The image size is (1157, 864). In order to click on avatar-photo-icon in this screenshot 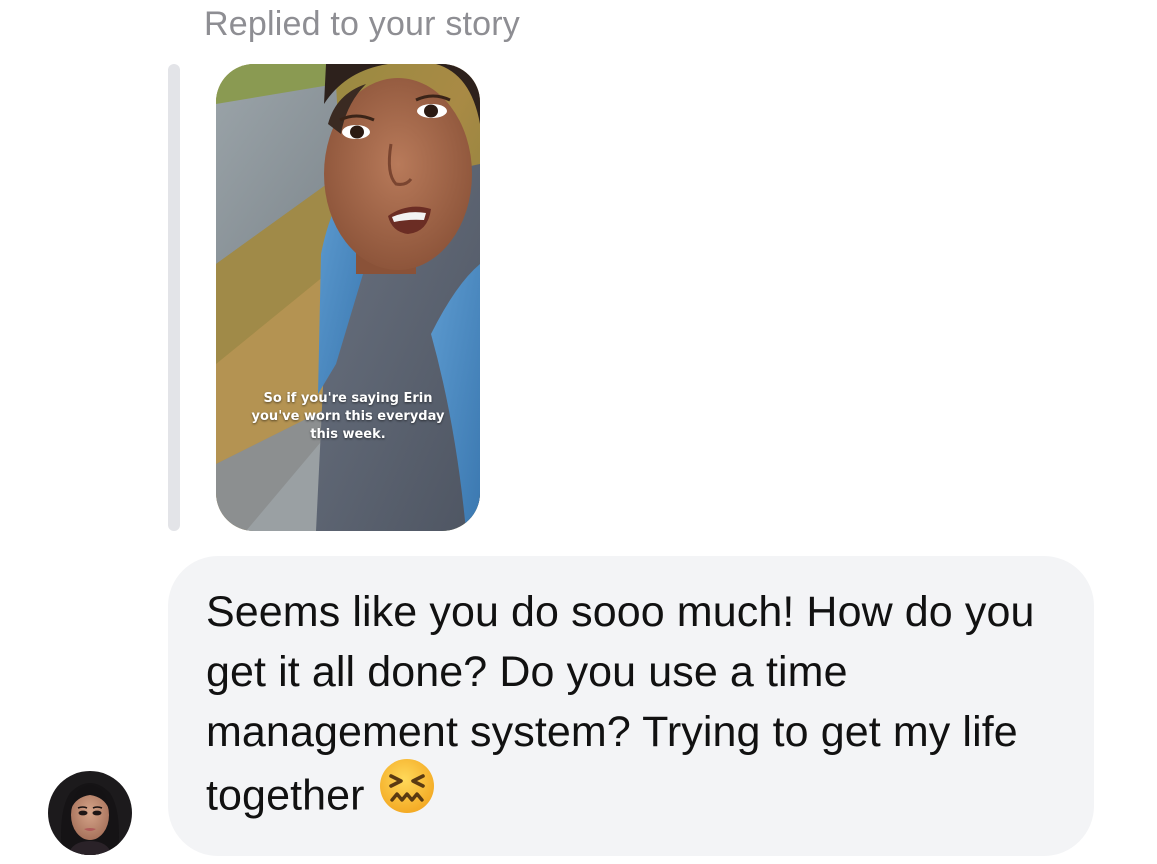, I will do `click(90, 813)`.